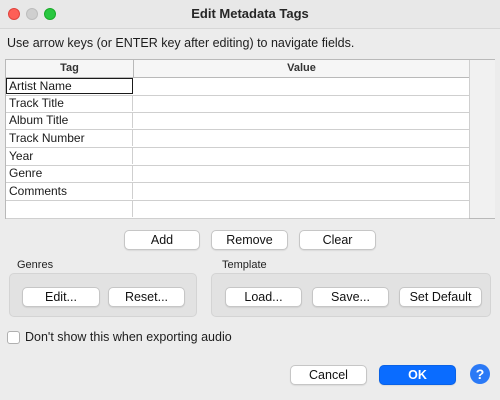 The width and height of the screenshot is (500, 400). Describe the element at coordinates (249, 240) in the screenshot. I see `remove-button: Remove` at that location.